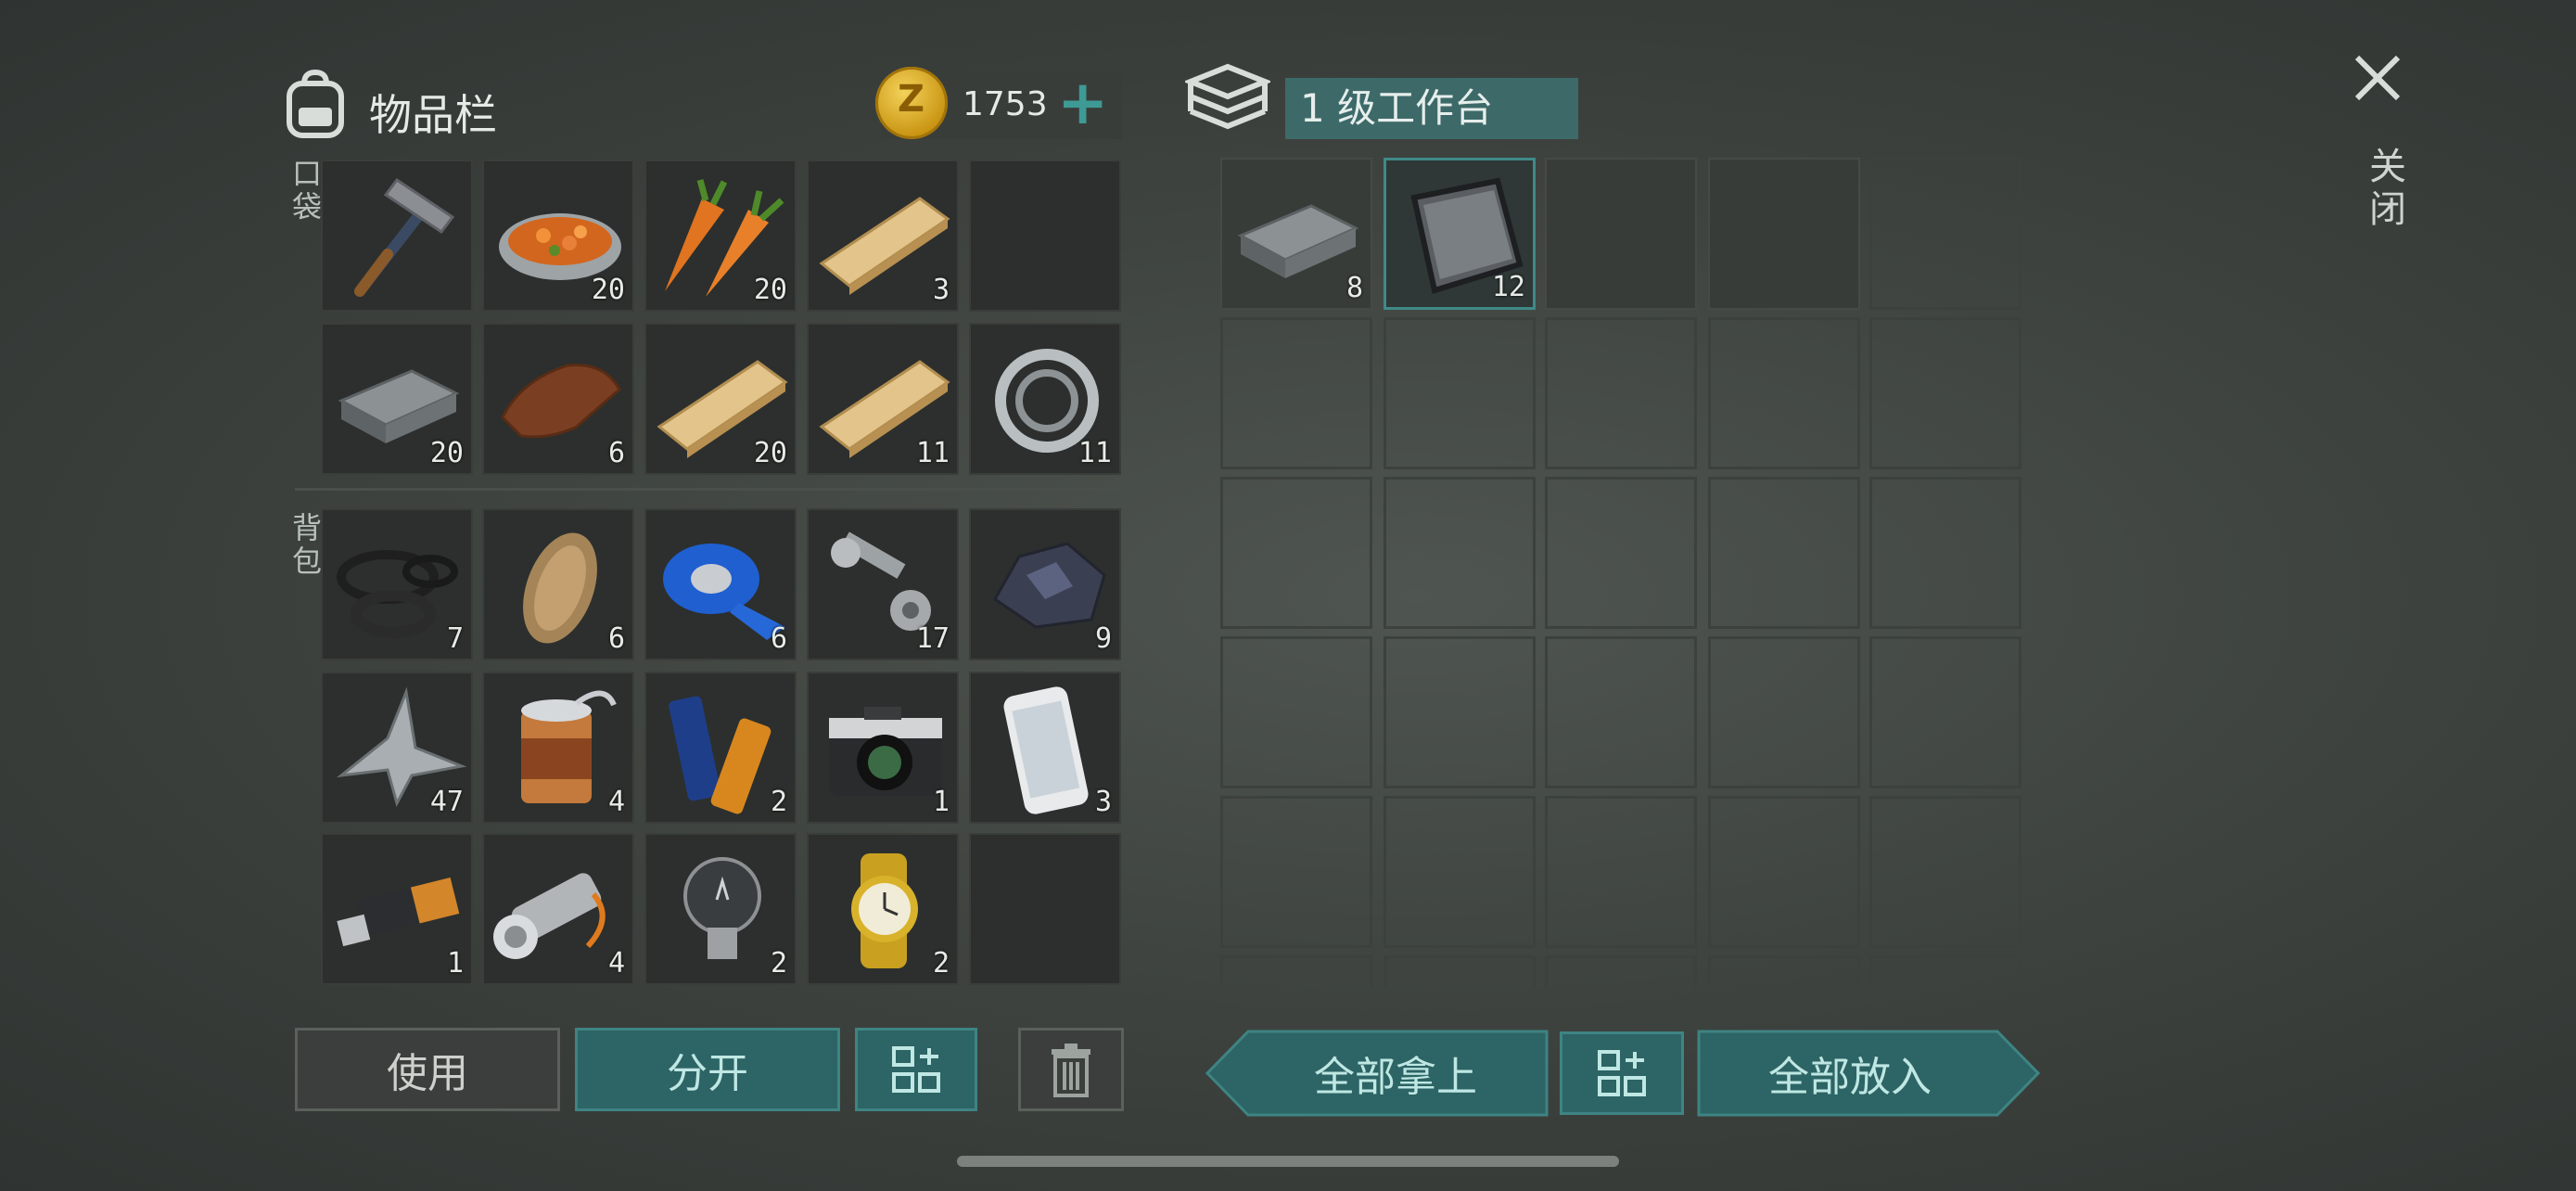 This screenshot has width=2576, height=1191. Describe the element at coordinates (1288, 1162) in the screenshot. I see `home-indicator` at that location.